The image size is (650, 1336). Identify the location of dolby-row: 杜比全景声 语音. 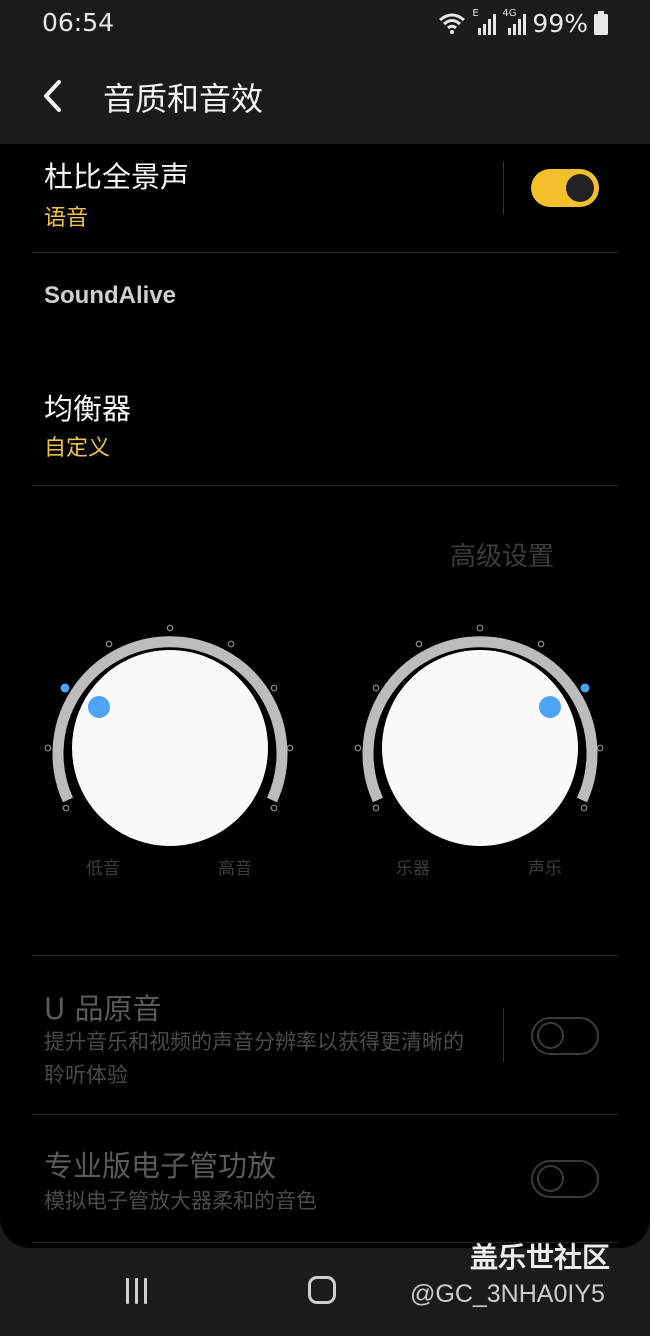
(325, 198).